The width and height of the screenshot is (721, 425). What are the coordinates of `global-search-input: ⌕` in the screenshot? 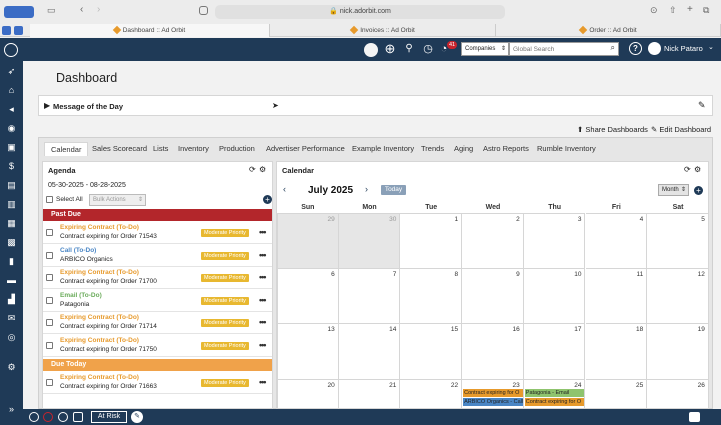 It's located at (564, 49).